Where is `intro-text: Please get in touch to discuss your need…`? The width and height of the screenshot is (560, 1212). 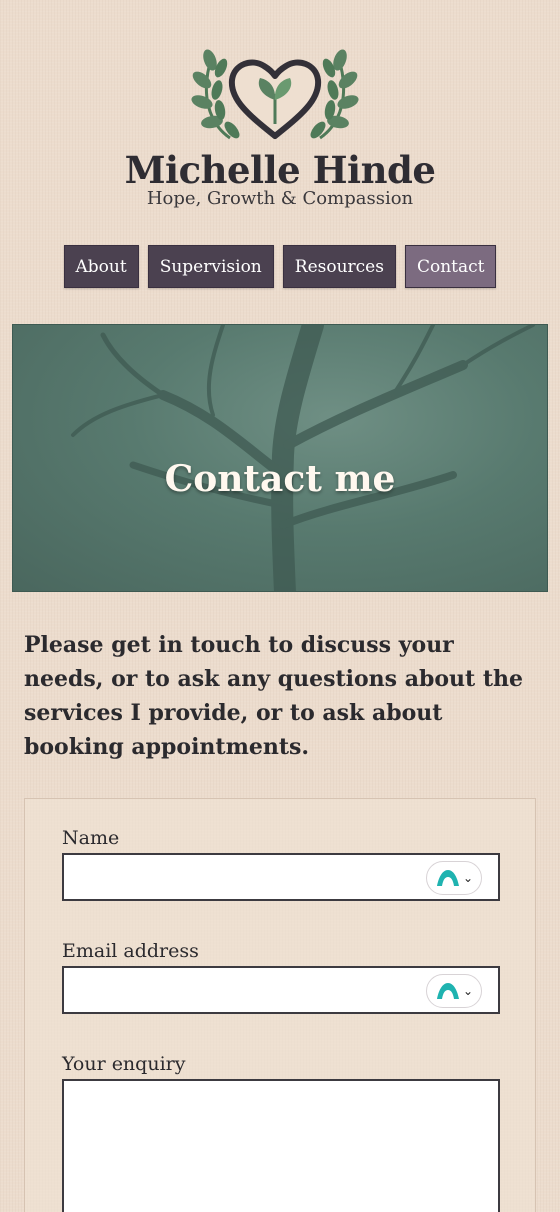
intro-text: Please get in touch to discuss your need… is located at coordinates (274, 696).